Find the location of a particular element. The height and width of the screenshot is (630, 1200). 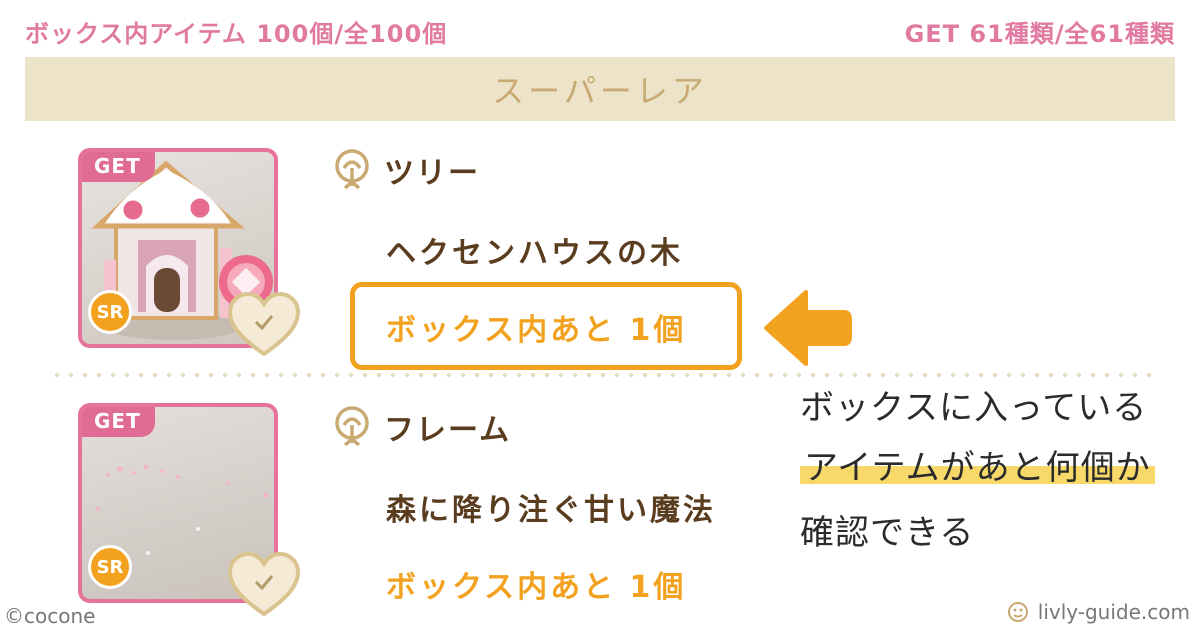

category-row-1: ツリー is located at coordinates (405, 170).